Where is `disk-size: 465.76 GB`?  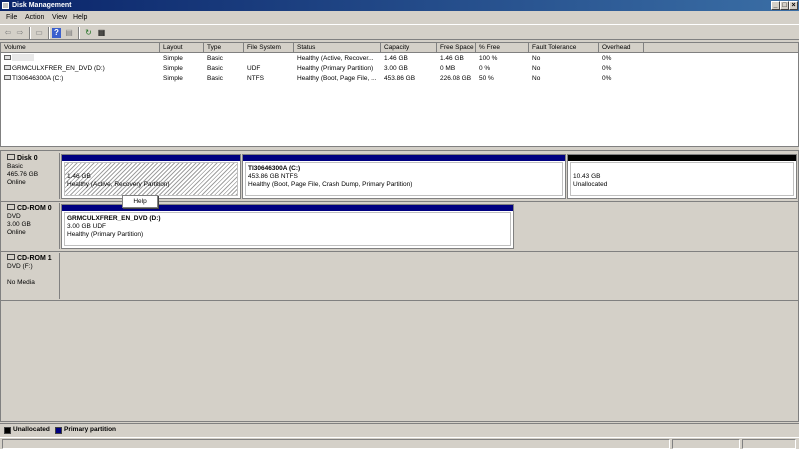 disk-size: 465.76 GB is located at coordinates (23, 174).